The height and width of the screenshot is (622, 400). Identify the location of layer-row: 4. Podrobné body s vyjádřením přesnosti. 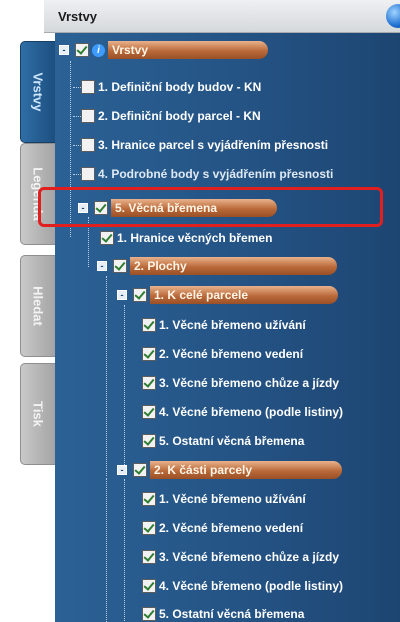
(203, 174).